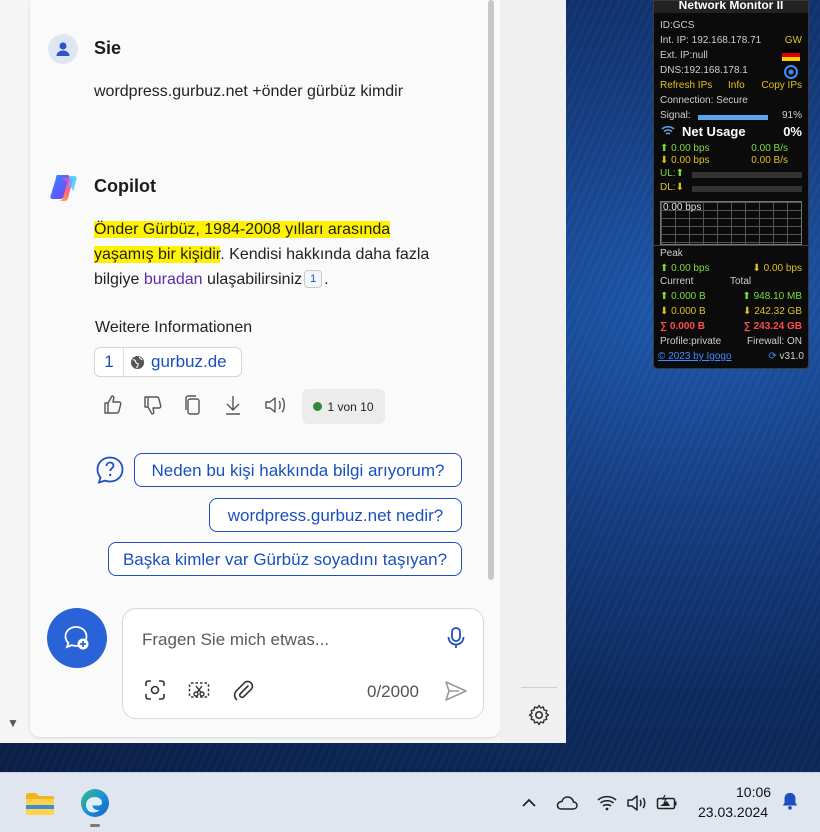 This screenshot has width=820, height=832. I want to click on highlighted-text-2: yaşamış bir kişidir, so click(157, 254).